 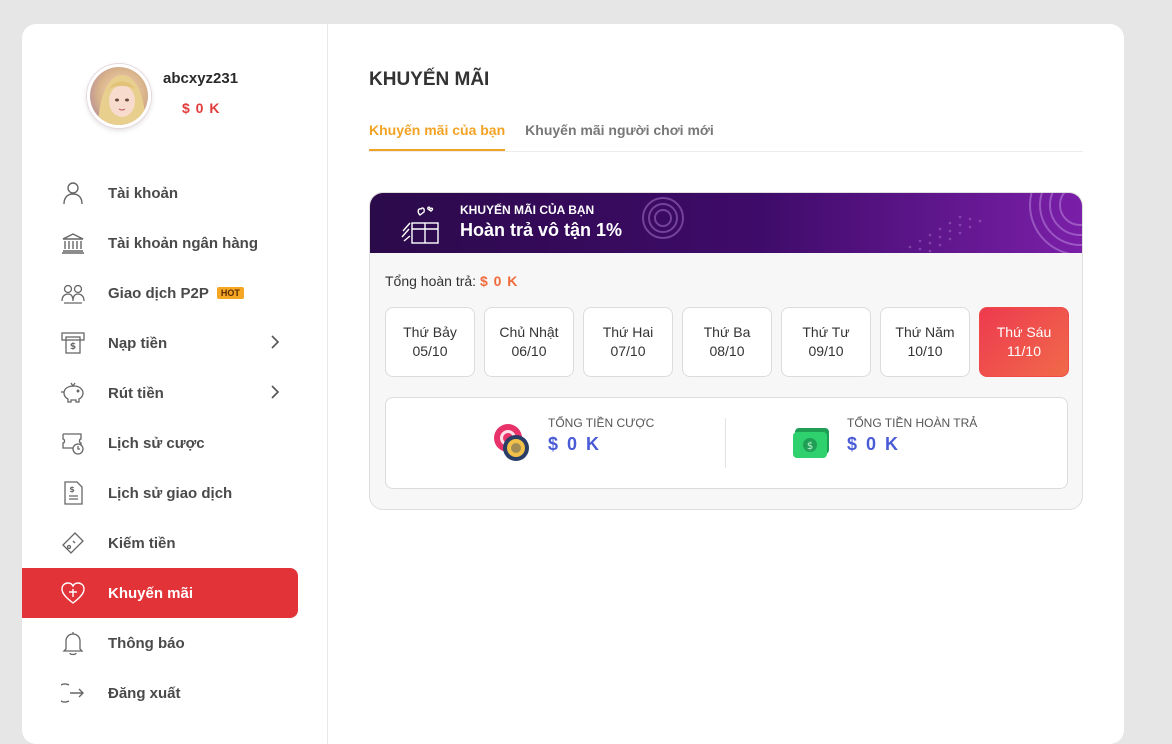 I want to click on stat-label: TỔNG TIỀN HOÀN TRẢ, so click(x=912, y=423).